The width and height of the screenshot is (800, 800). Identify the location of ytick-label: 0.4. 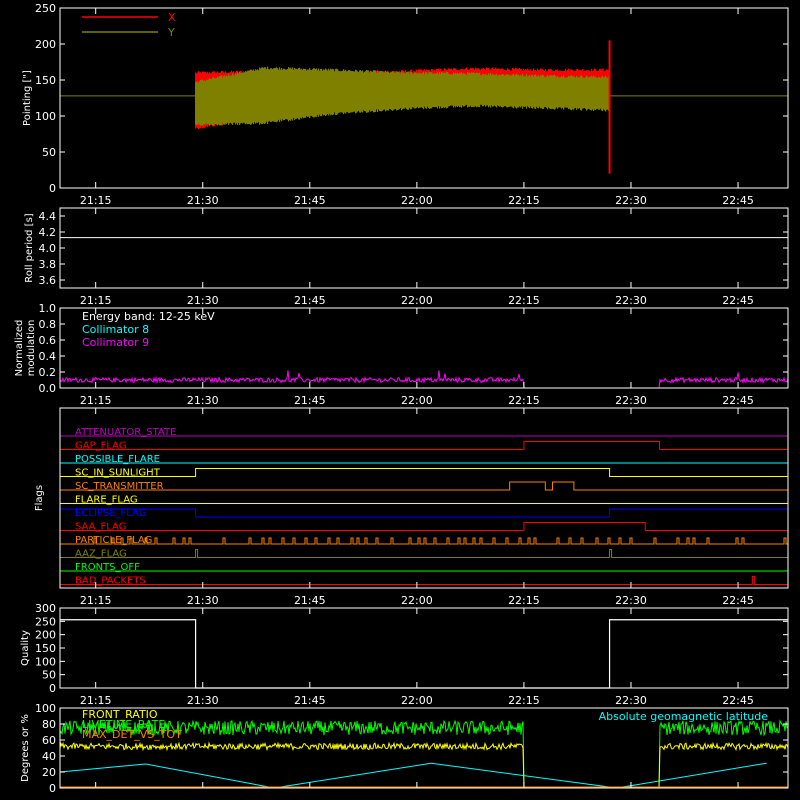
(48, 356).